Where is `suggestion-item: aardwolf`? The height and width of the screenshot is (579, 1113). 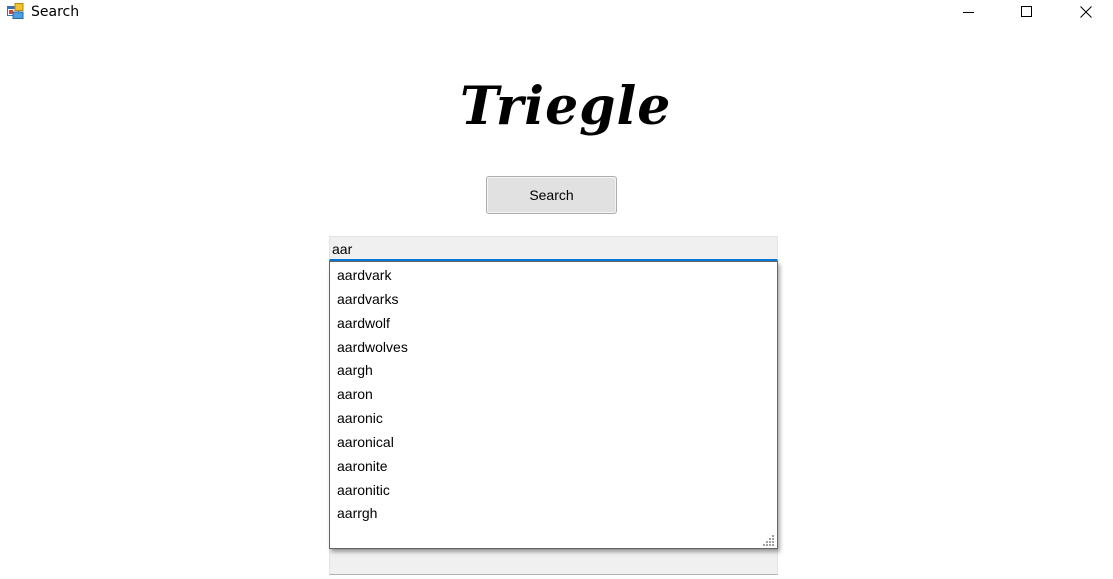 suggestion-item: aardwolf is located at coordinates (553, 324).